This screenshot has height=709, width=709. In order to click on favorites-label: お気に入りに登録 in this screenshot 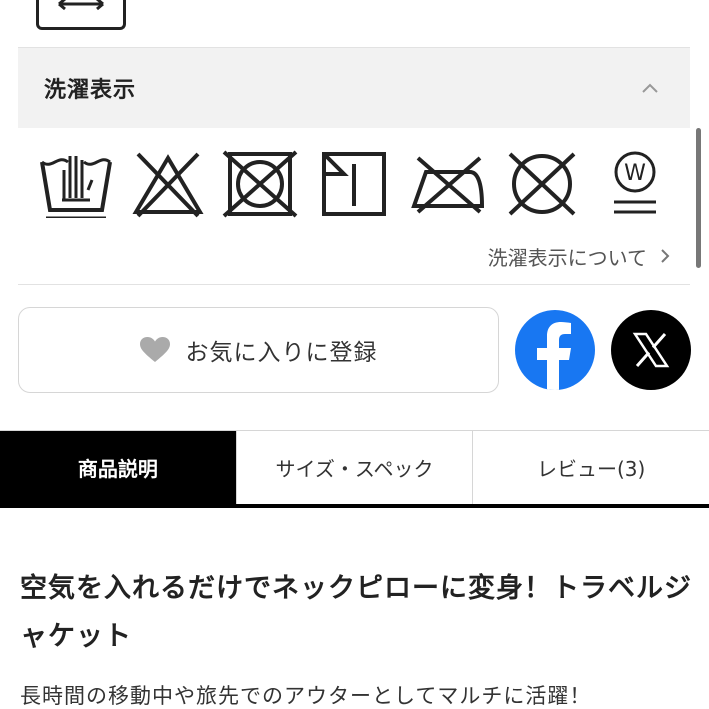, I will do `click(281, 353)`.